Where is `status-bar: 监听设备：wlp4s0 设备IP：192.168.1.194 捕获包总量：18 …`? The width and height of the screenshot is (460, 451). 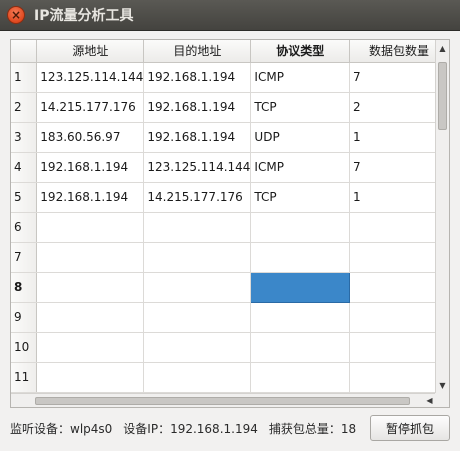 status-bar: 监听设备：wlp4s0 设备IP：192.168.1.194 捕获包总量：18 … is located at coordinates (230, 428).